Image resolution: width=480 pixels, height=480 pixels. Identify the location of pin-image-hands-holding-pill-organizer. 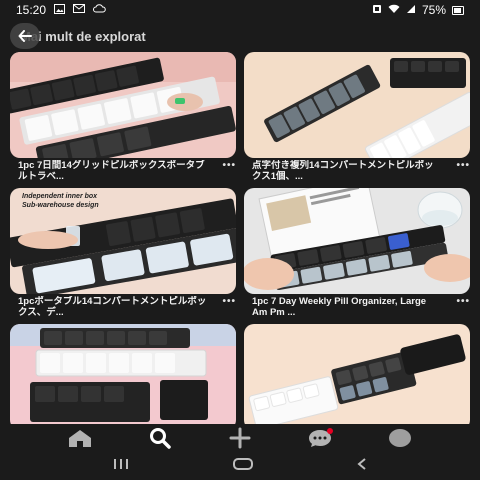
(357, 241).